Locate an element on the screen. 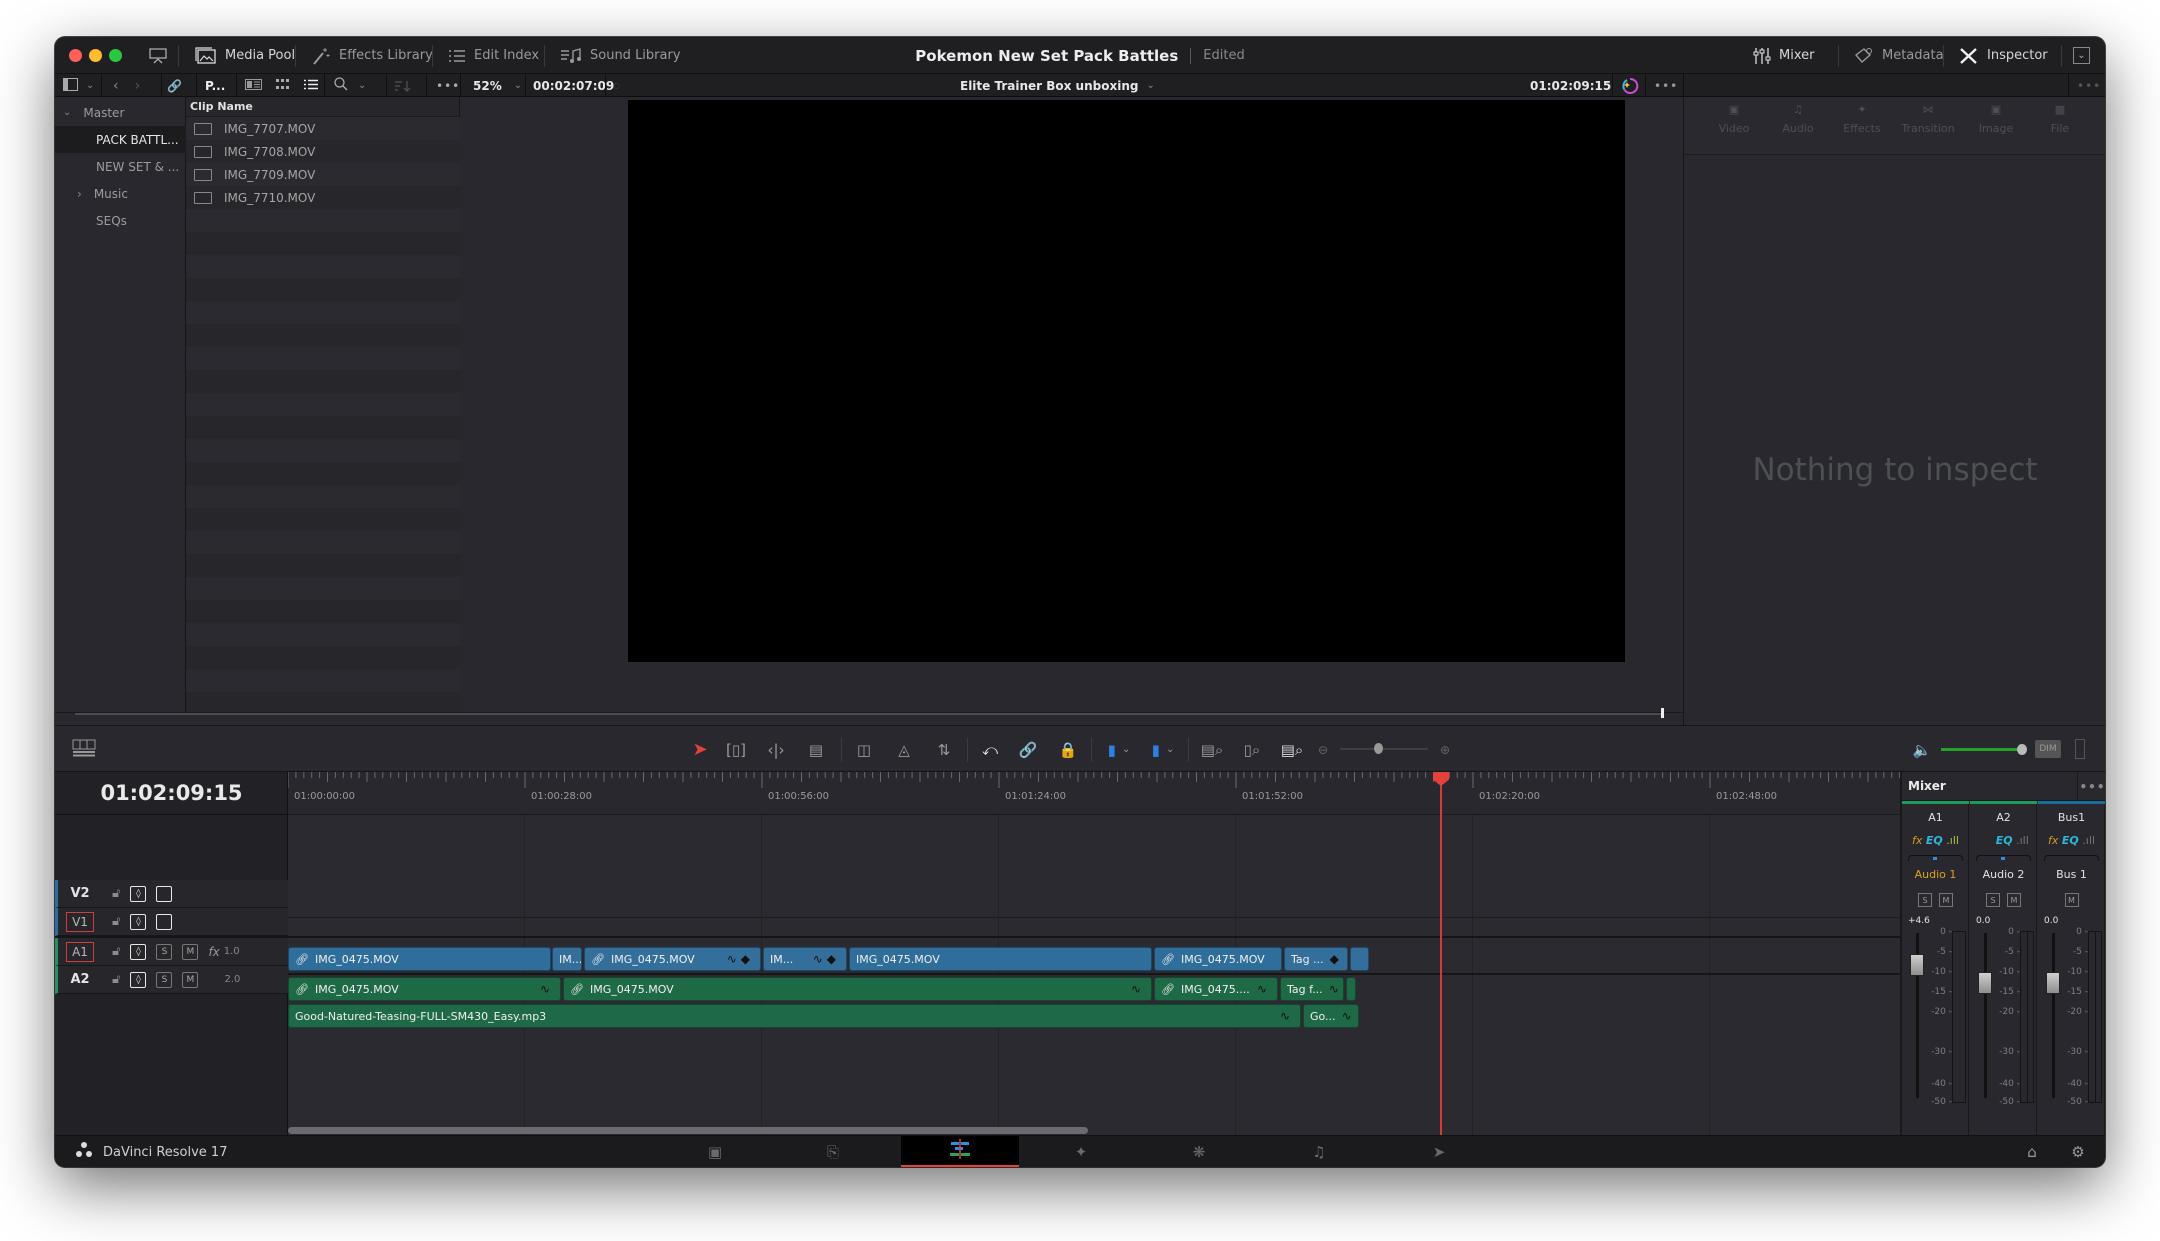  linked-selection-button: 🔗 is located at coordinates (1028, 749).